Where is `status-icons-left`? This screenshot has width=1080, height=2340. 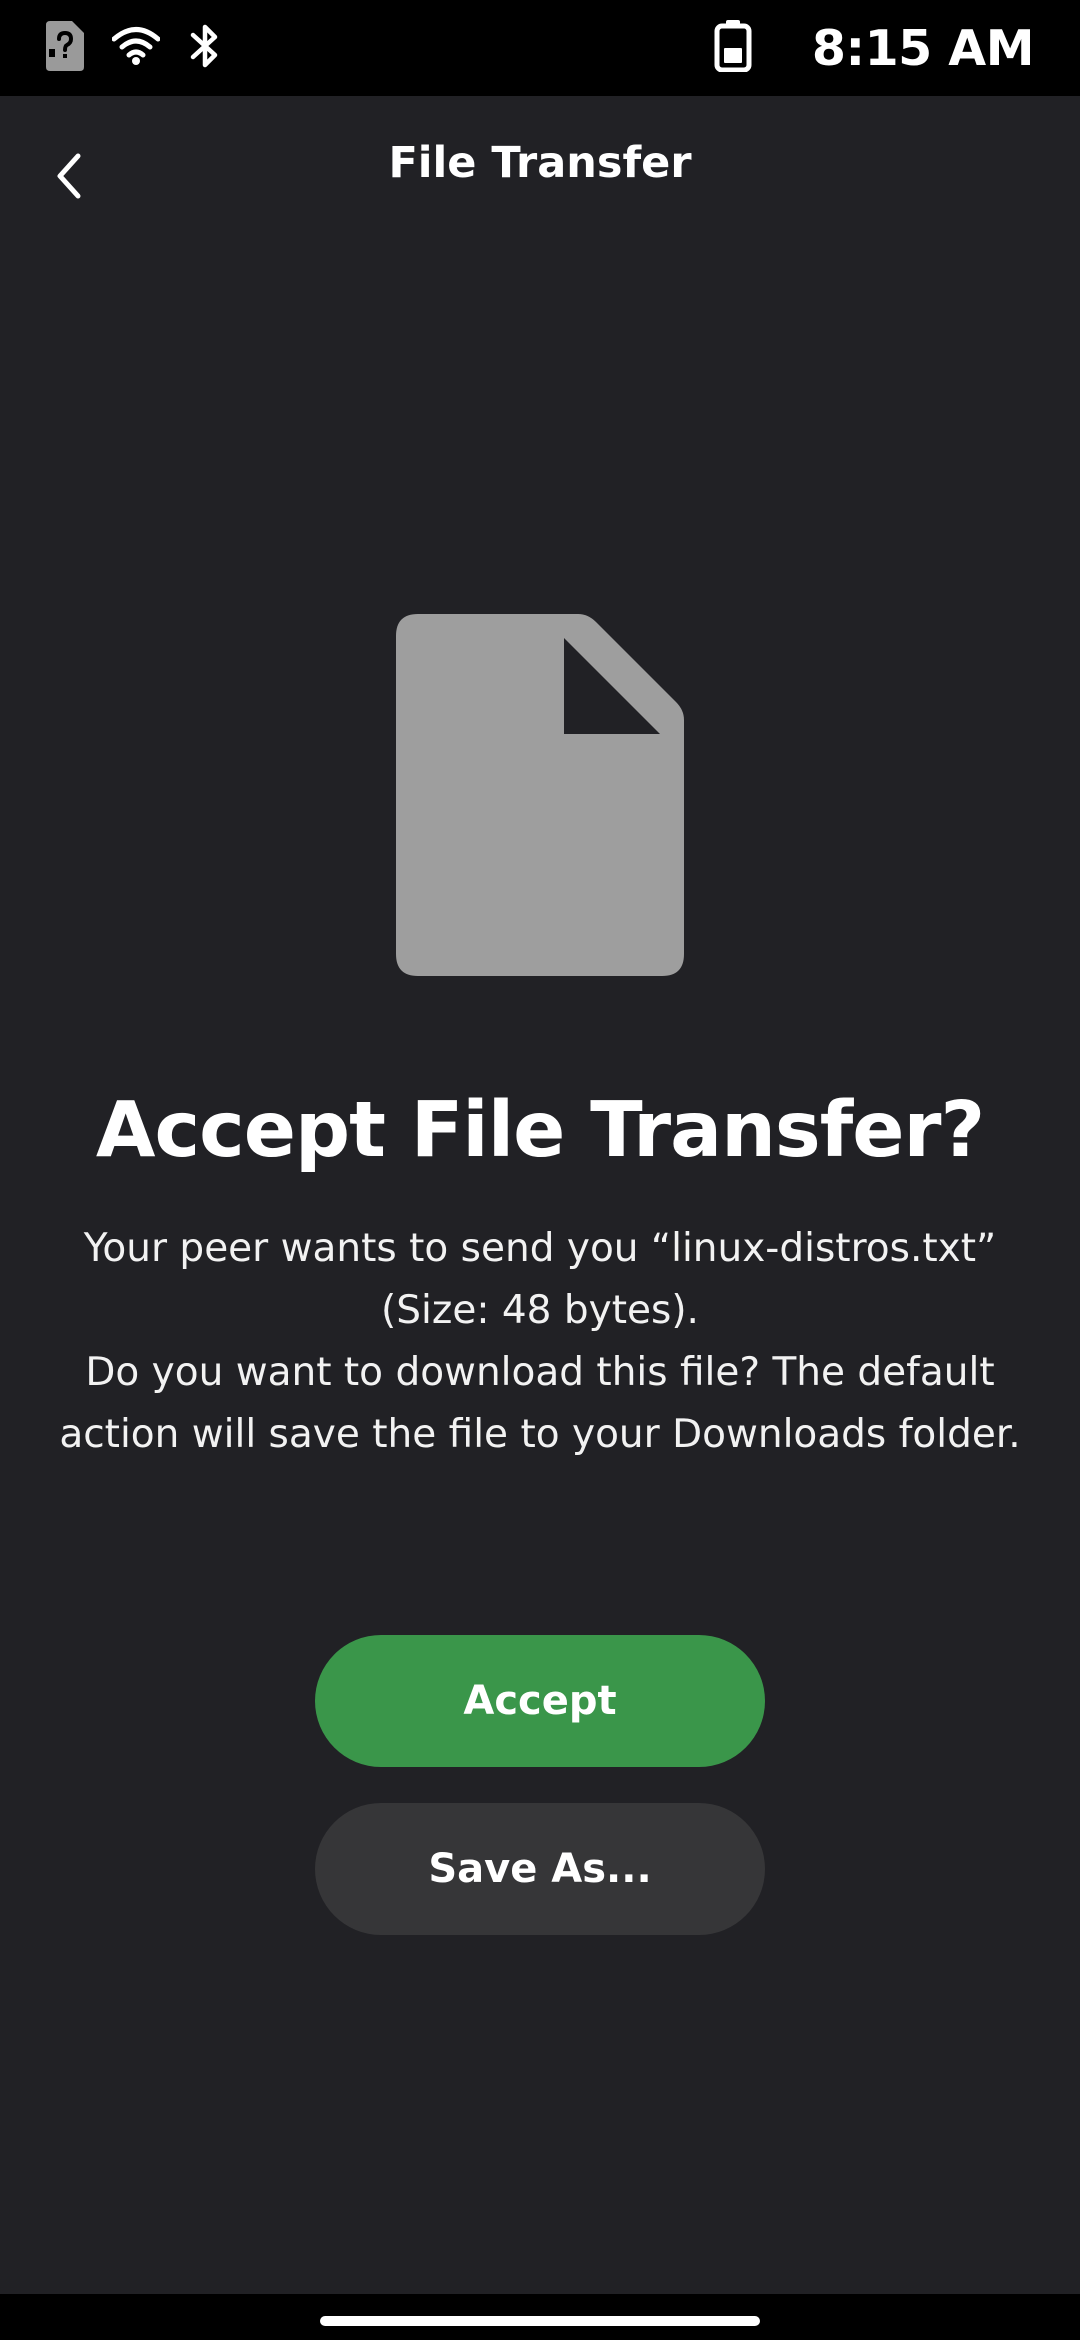
status-icons-left is located at coordinates (134, 48).